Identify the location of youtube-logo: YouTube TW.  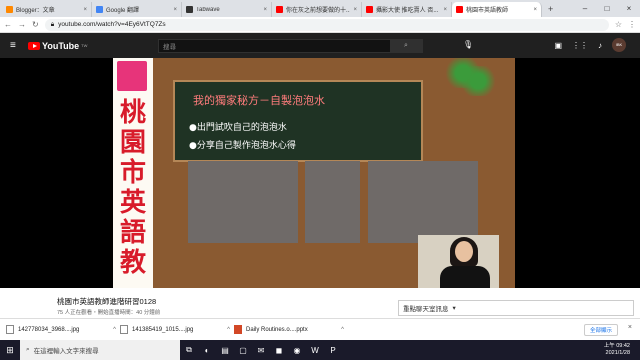
(57, 46).